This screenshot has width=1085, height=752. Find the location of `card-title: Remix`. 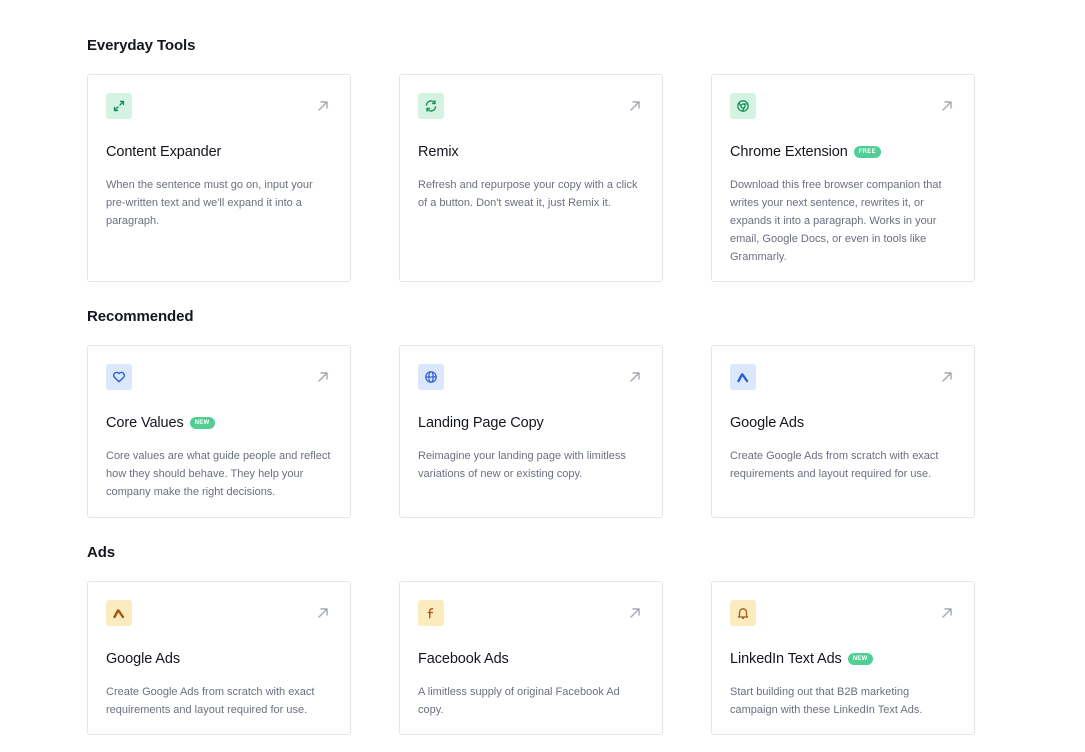

card-title: Remix is located at coordinates (438, 152).